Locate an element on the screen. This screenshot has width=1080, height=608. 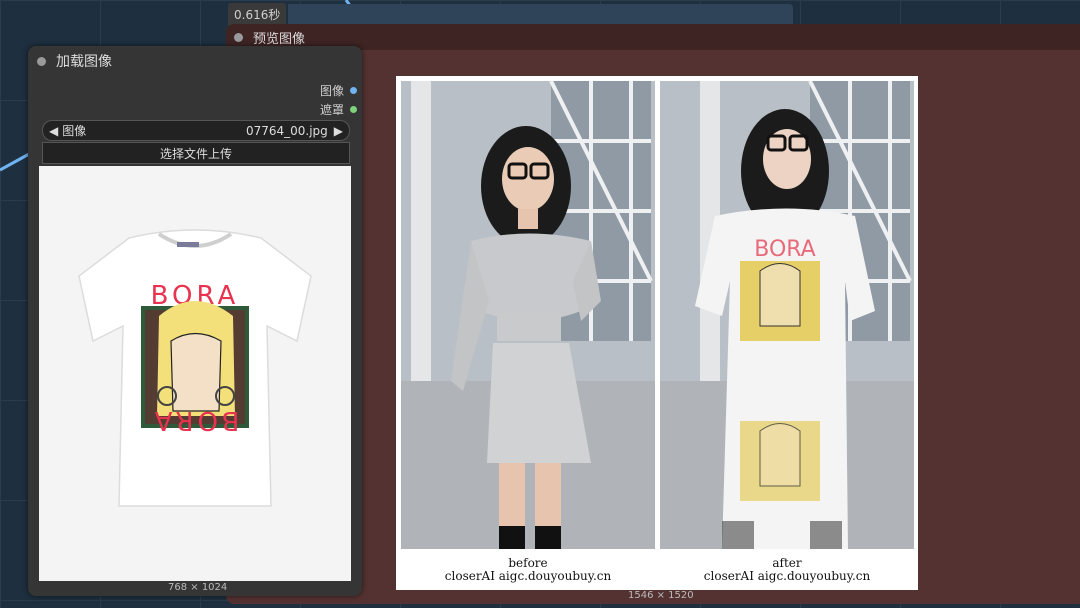
output-slot-mask: 遮罩 is located at coordinates (338, 109).